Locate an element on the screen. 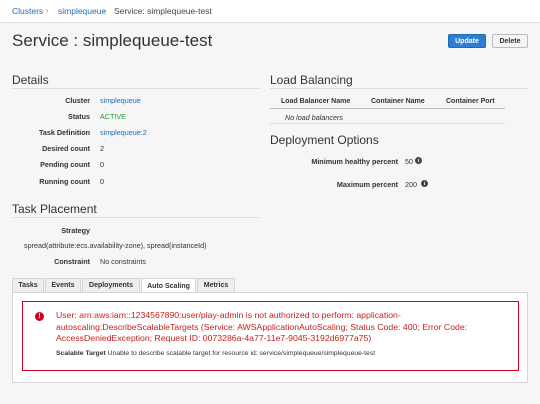  max-percent-label: Maximum percent is located at coordinates (367, 184).